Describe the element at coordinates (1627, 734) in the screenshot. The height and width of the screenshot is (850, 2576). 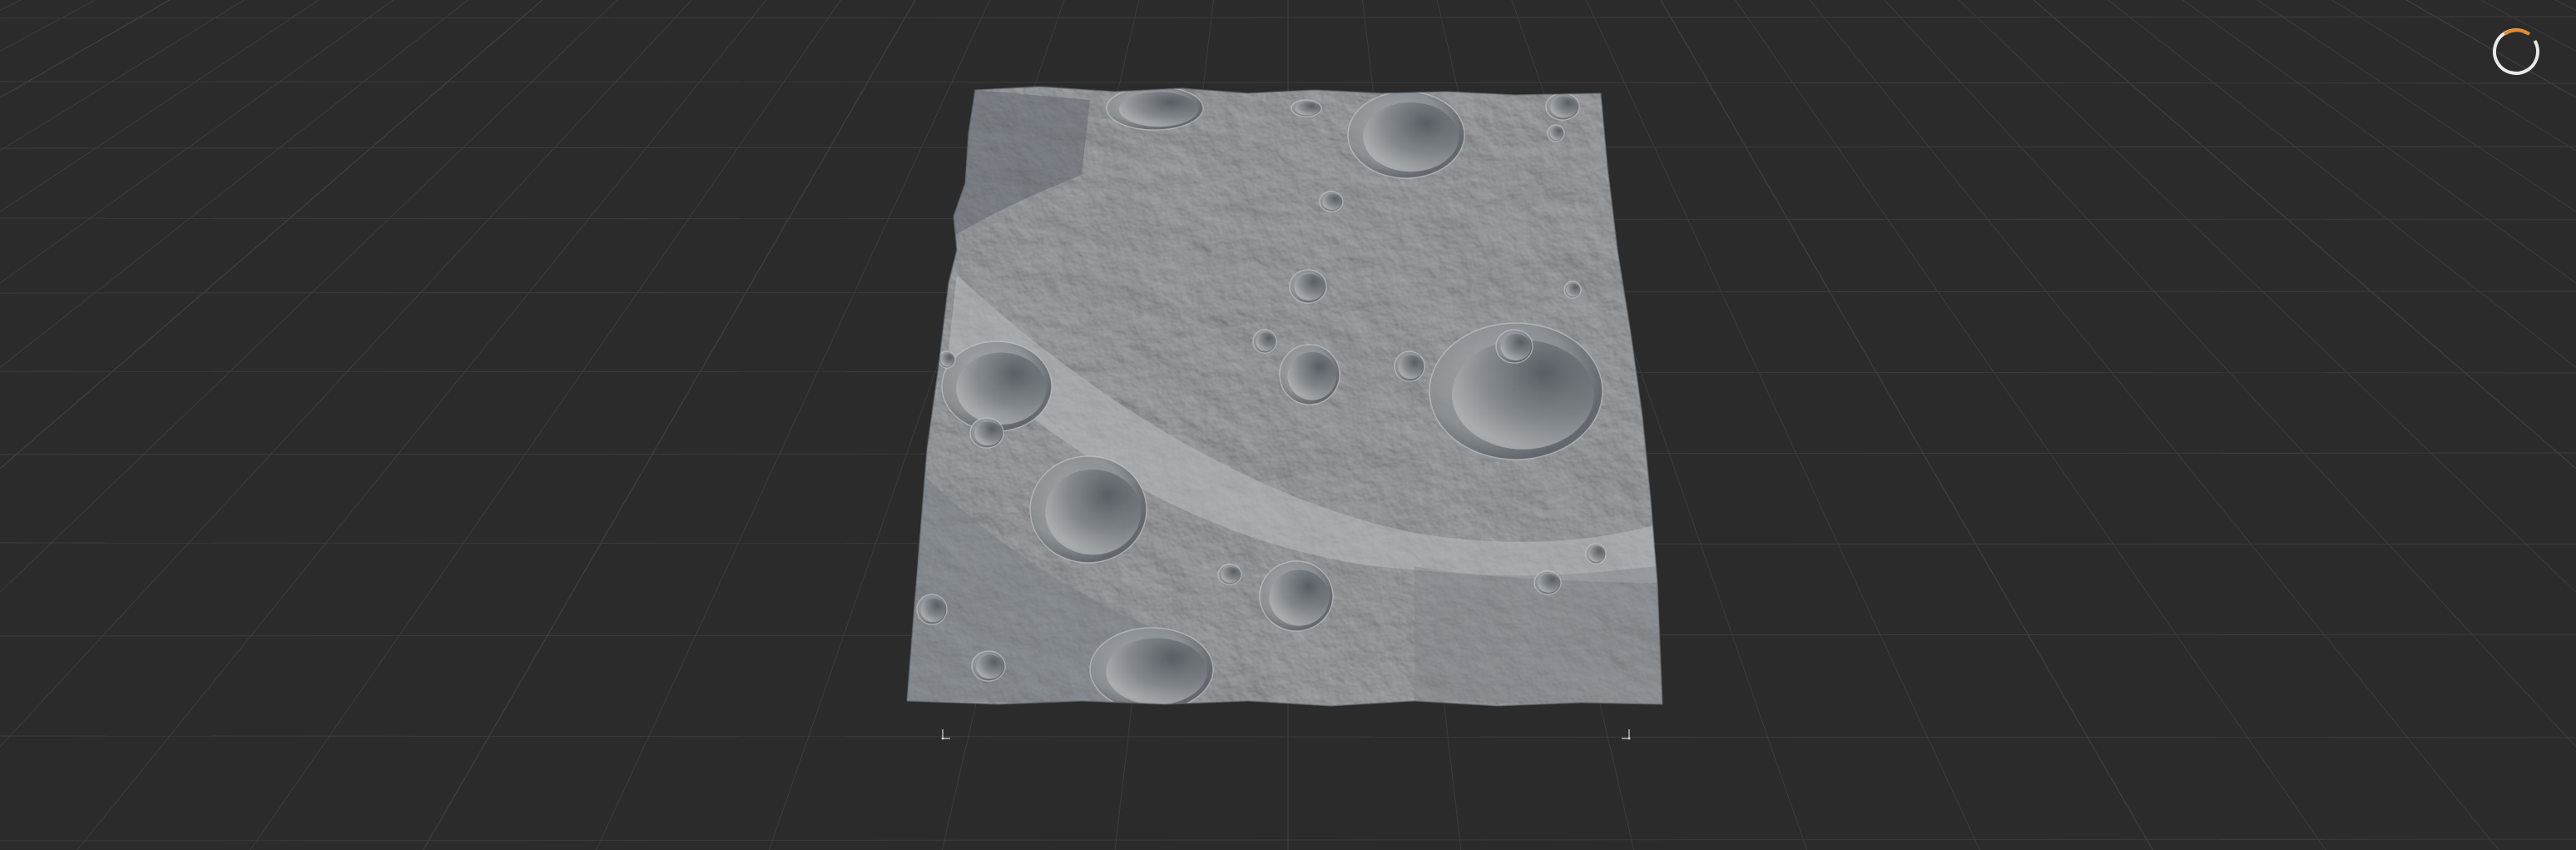
I see `axis-end-icon` at that location.